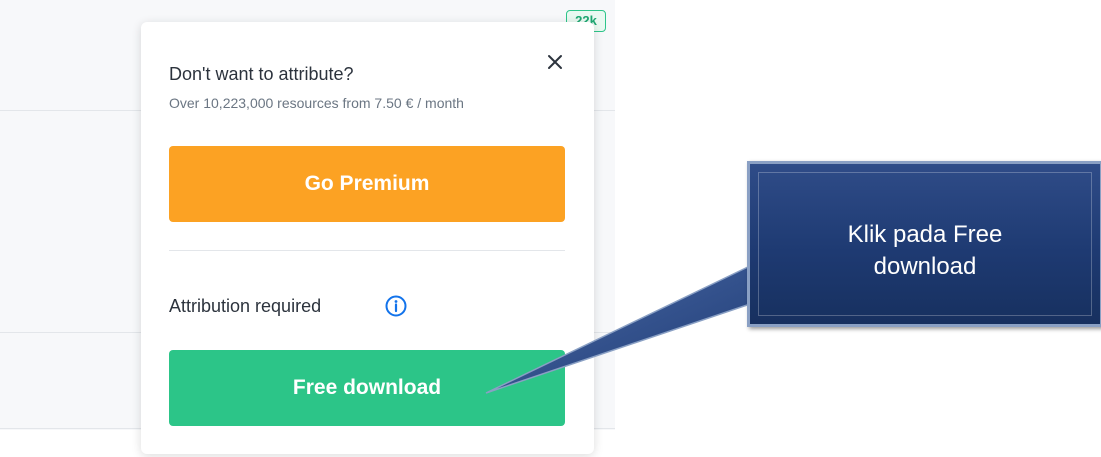 The image size is (1101, 457). I want to click on info-icon, so click(396, 306).